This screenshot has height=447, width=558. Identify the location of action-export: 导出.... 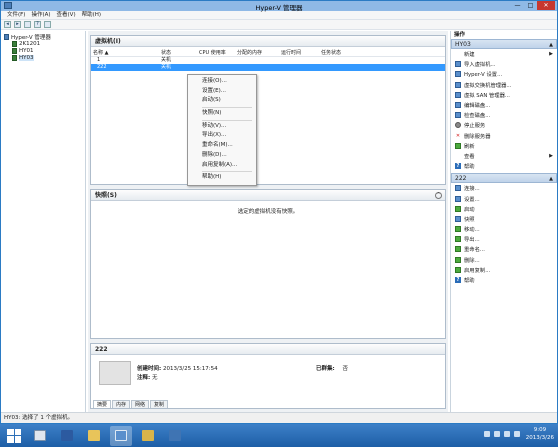
(504, 239).